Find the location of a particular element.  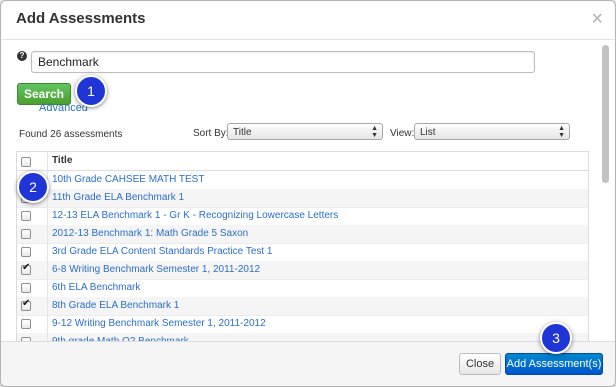

table-row: 11th Grade ELA Benchmark 1 is located at coordinates (302, 198).